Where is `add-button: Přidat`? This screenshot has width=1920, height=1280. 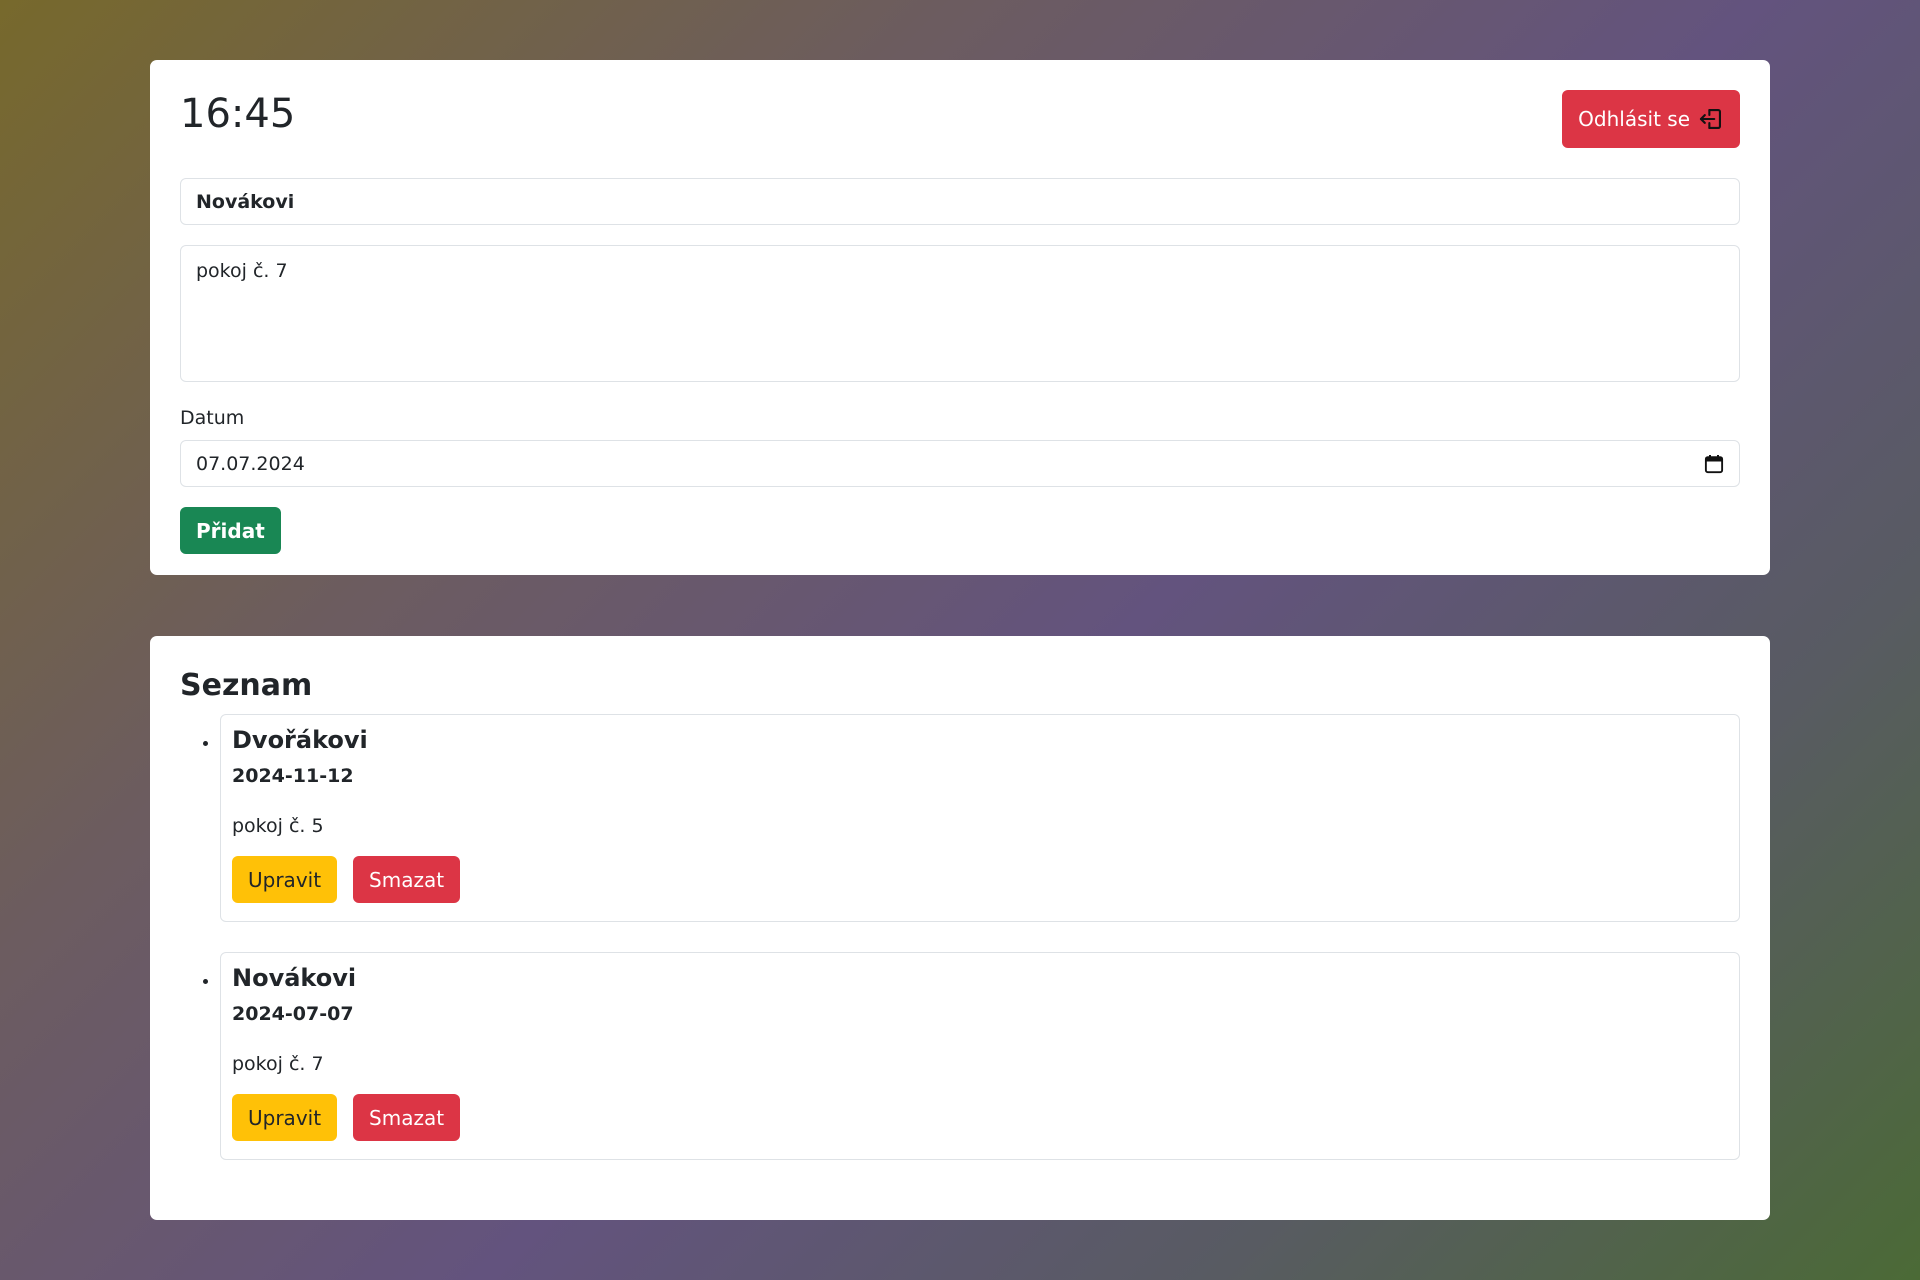 add-button: Přidat is located at coordinates (230, 530).